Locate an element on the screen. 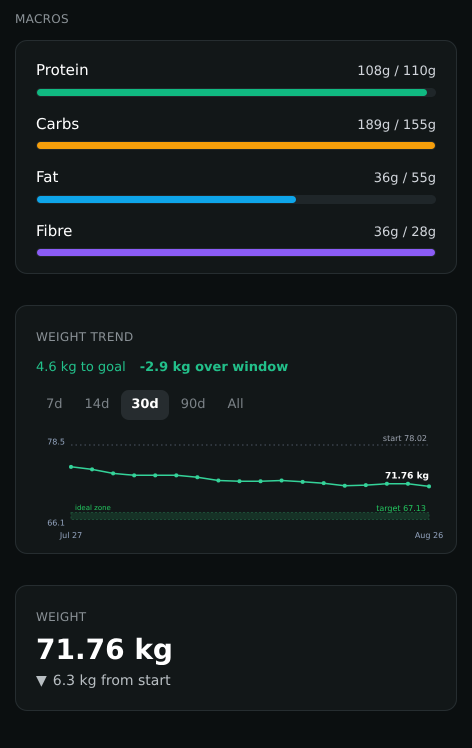 The image size is (472, 748). range-tab: 90d is located at coordinates (193, 405).